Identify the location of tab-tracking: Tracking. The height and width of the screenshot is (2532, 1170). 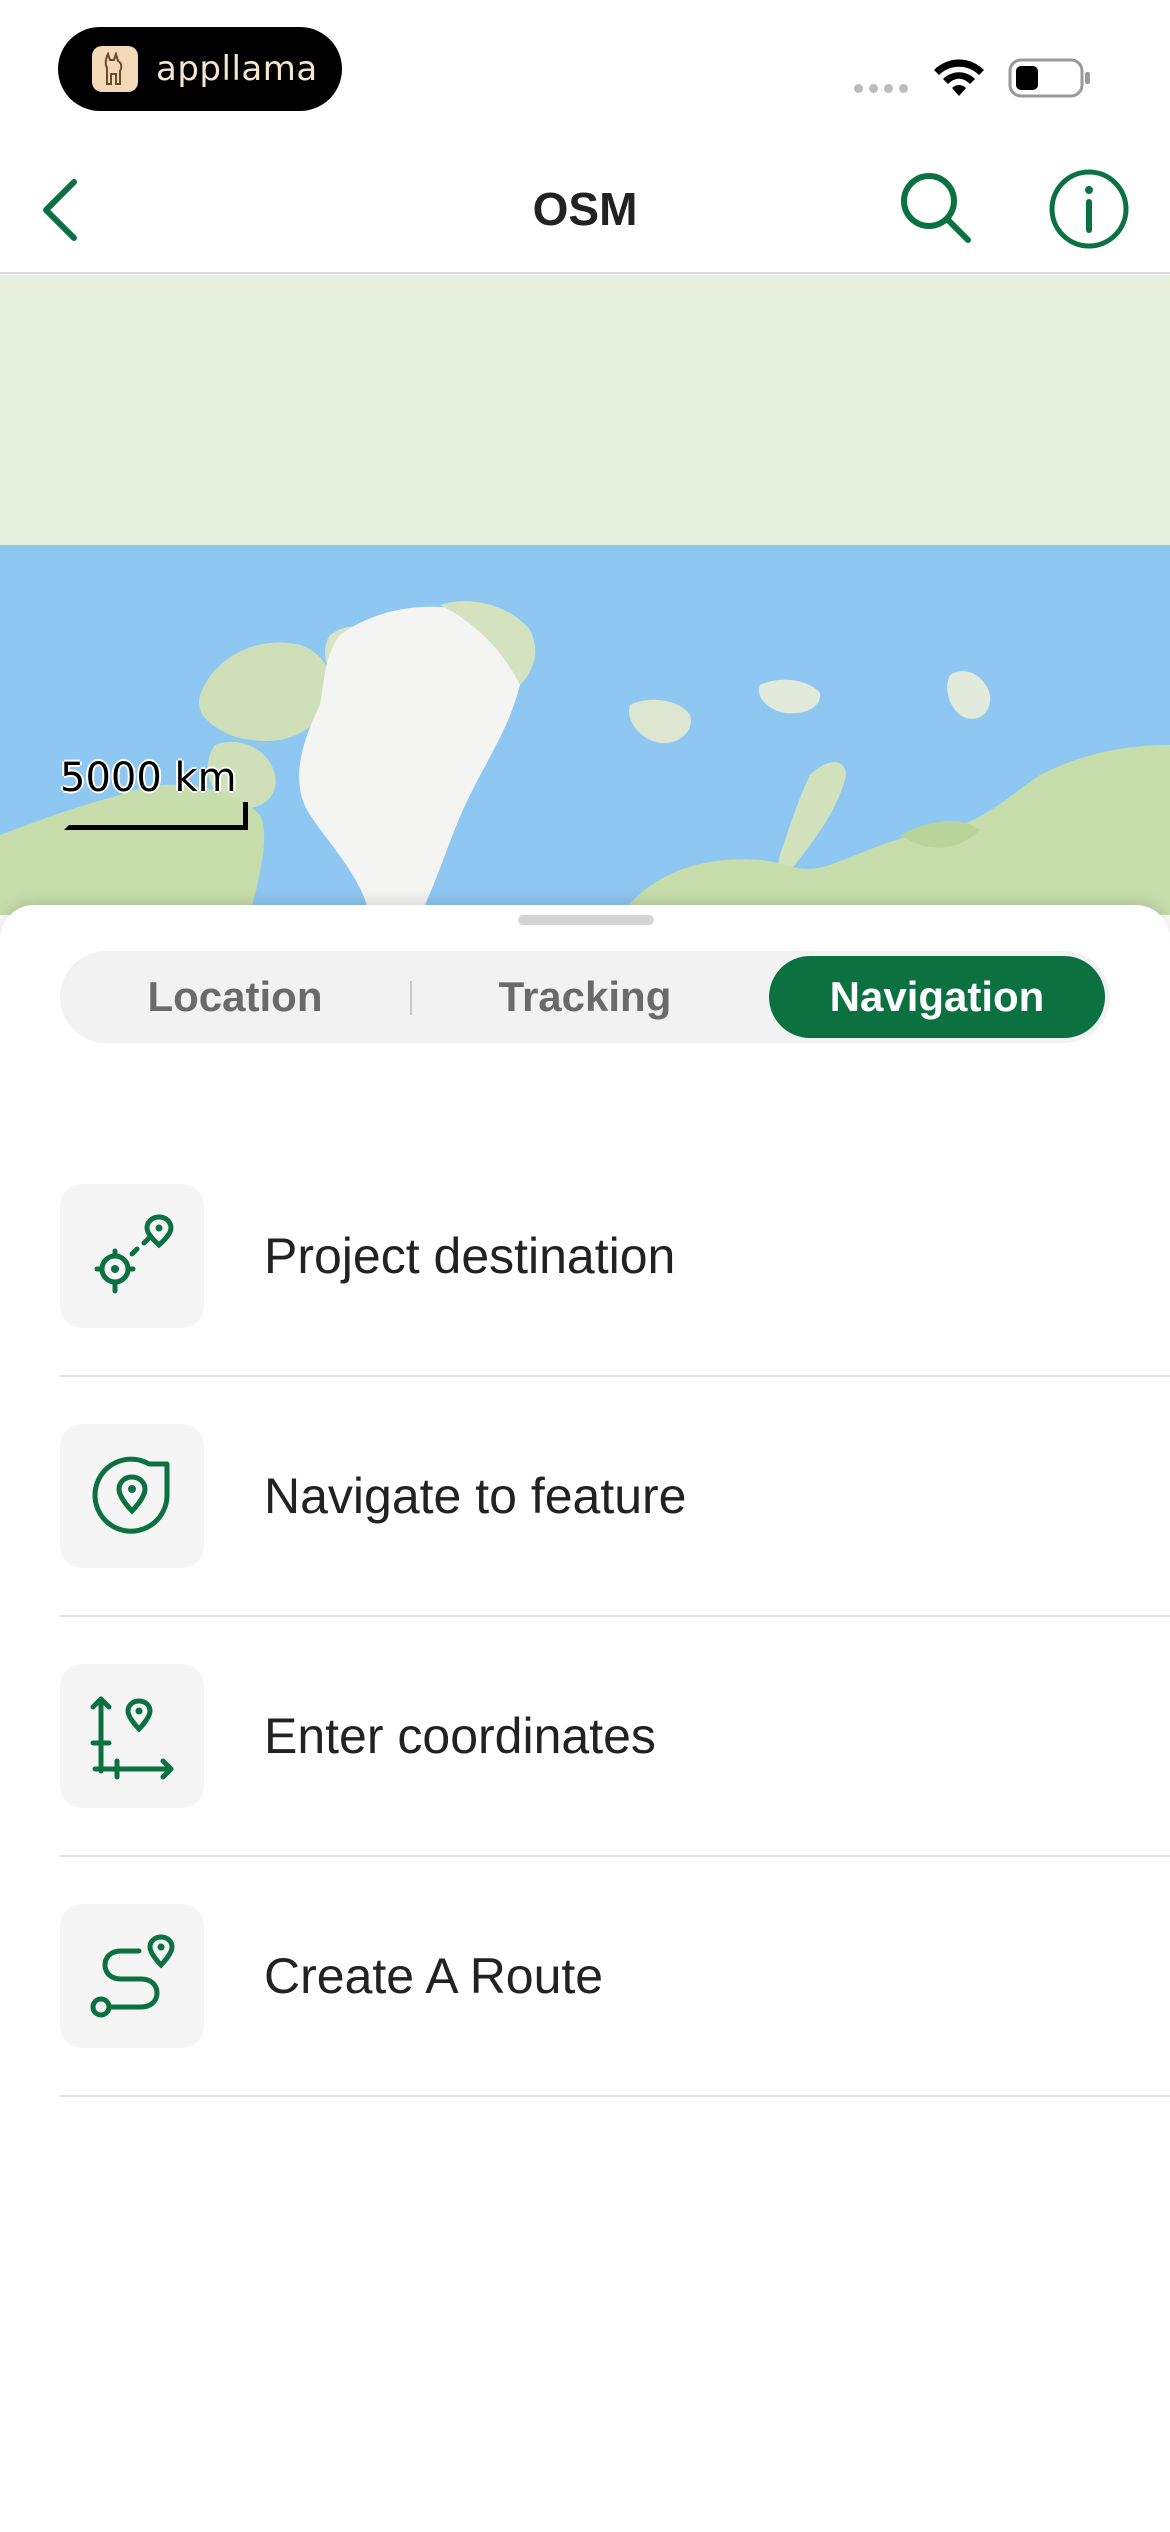
(585, 997).